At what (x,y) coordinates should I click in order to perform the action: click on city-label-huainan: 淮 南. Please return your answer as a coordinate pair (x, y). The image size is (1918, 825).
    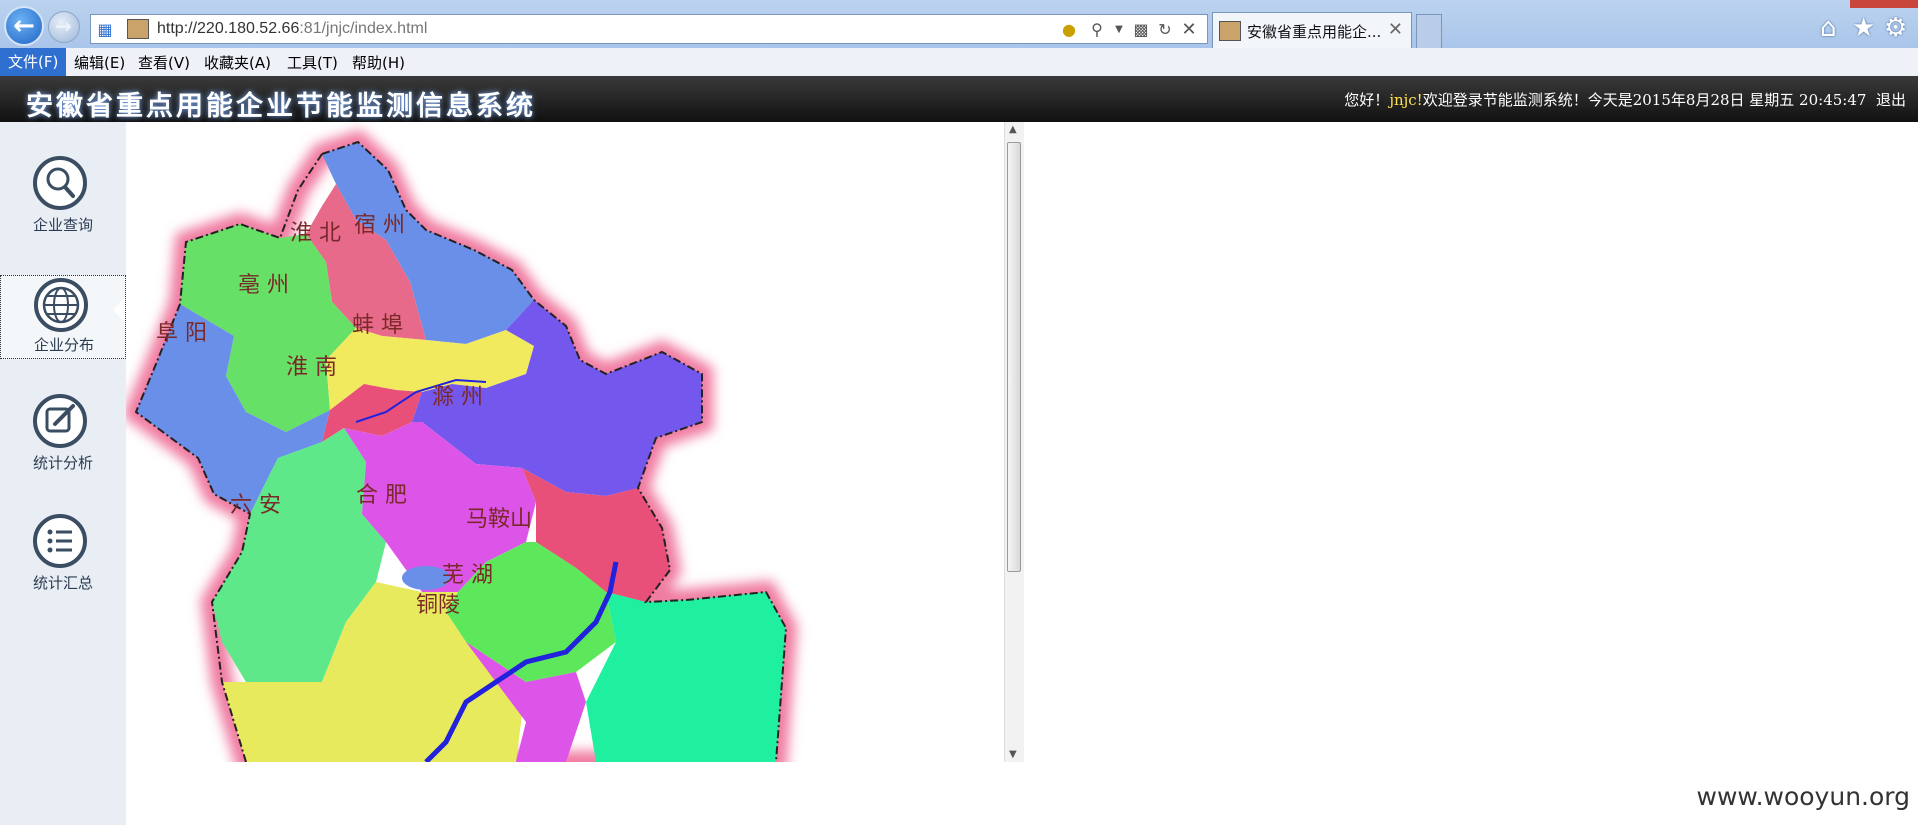
    Looking at the image, I should click on (311, 367).